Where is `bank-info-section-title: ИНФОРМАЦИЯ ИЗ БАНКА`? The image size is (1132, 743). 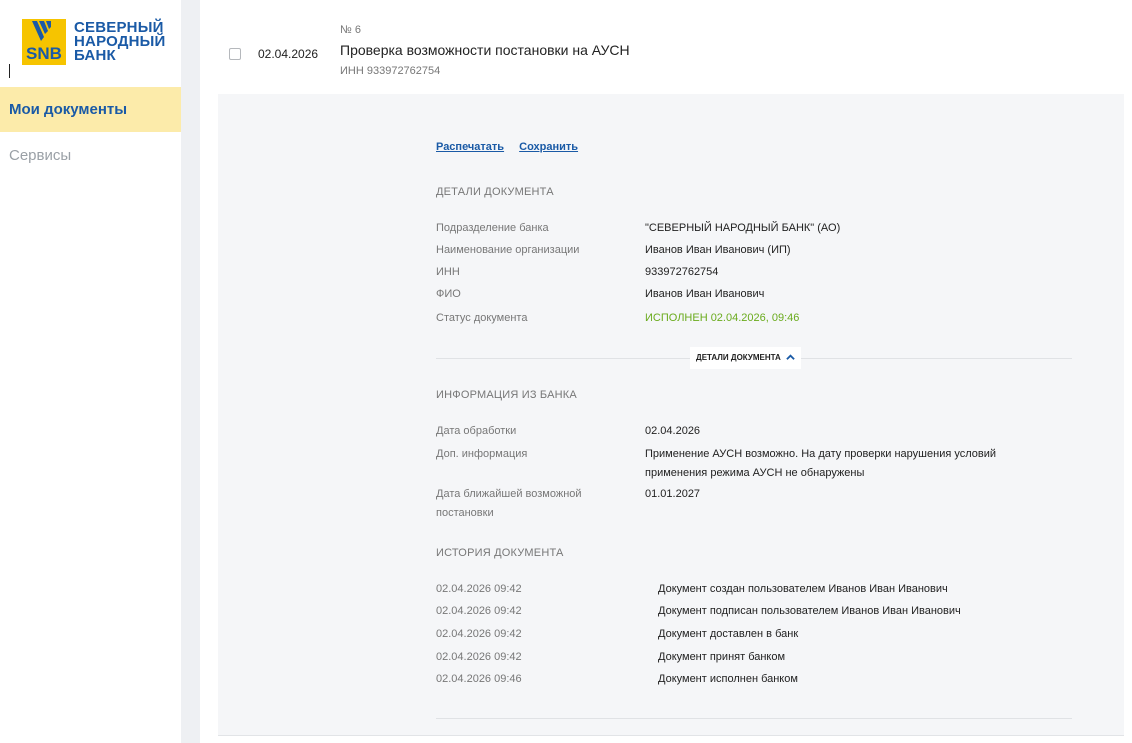 bank-info-section-title: ИНФОРМАЦИЯ ИЗ БАНКА is located at coordinates (506, 395).